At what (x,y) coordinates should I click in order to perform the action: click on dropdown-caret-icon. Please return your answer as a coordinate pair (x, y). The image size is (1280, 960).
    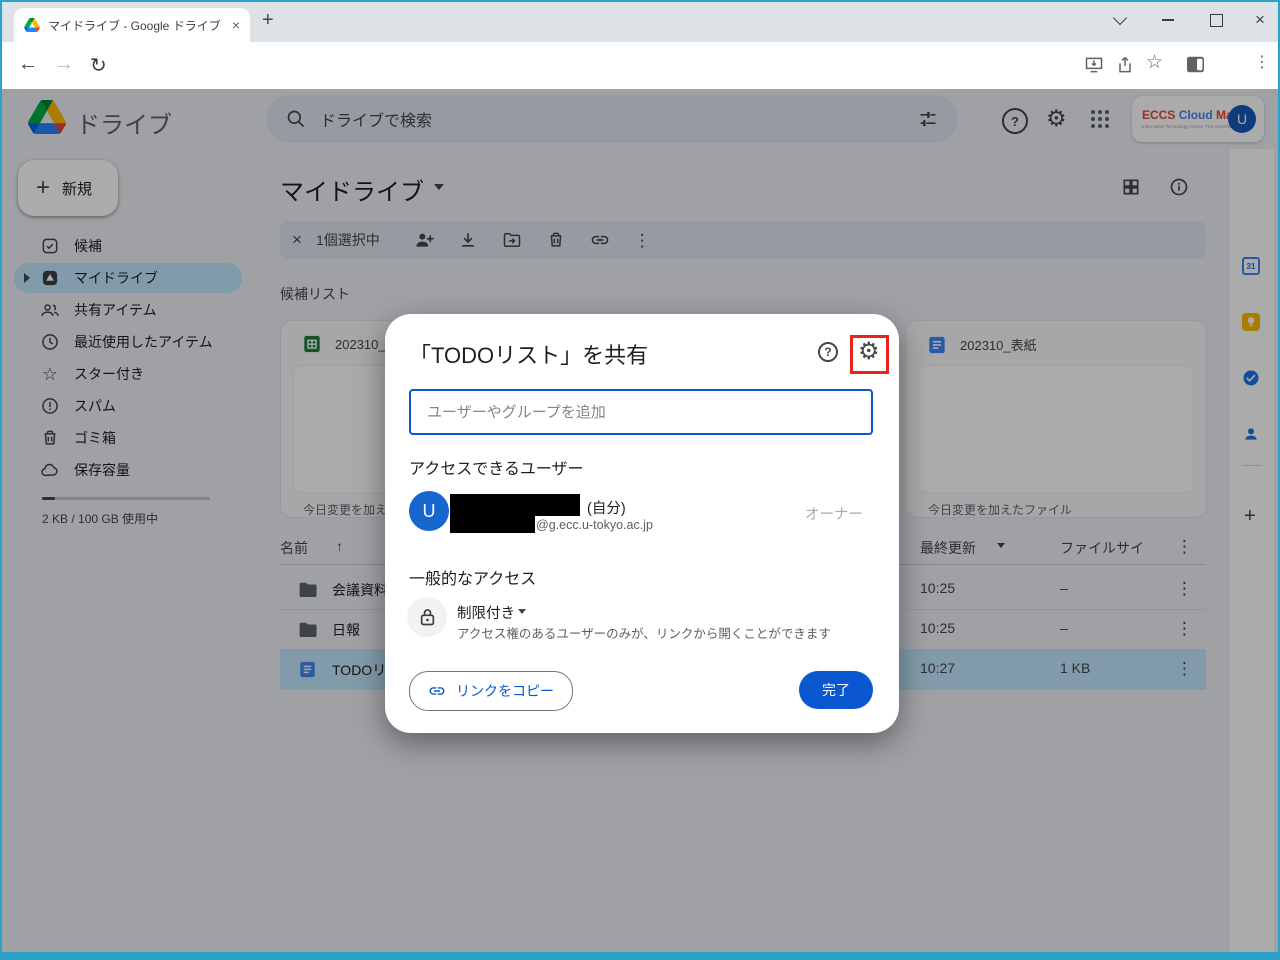
    Looking at the image, I should click on (522, 611).